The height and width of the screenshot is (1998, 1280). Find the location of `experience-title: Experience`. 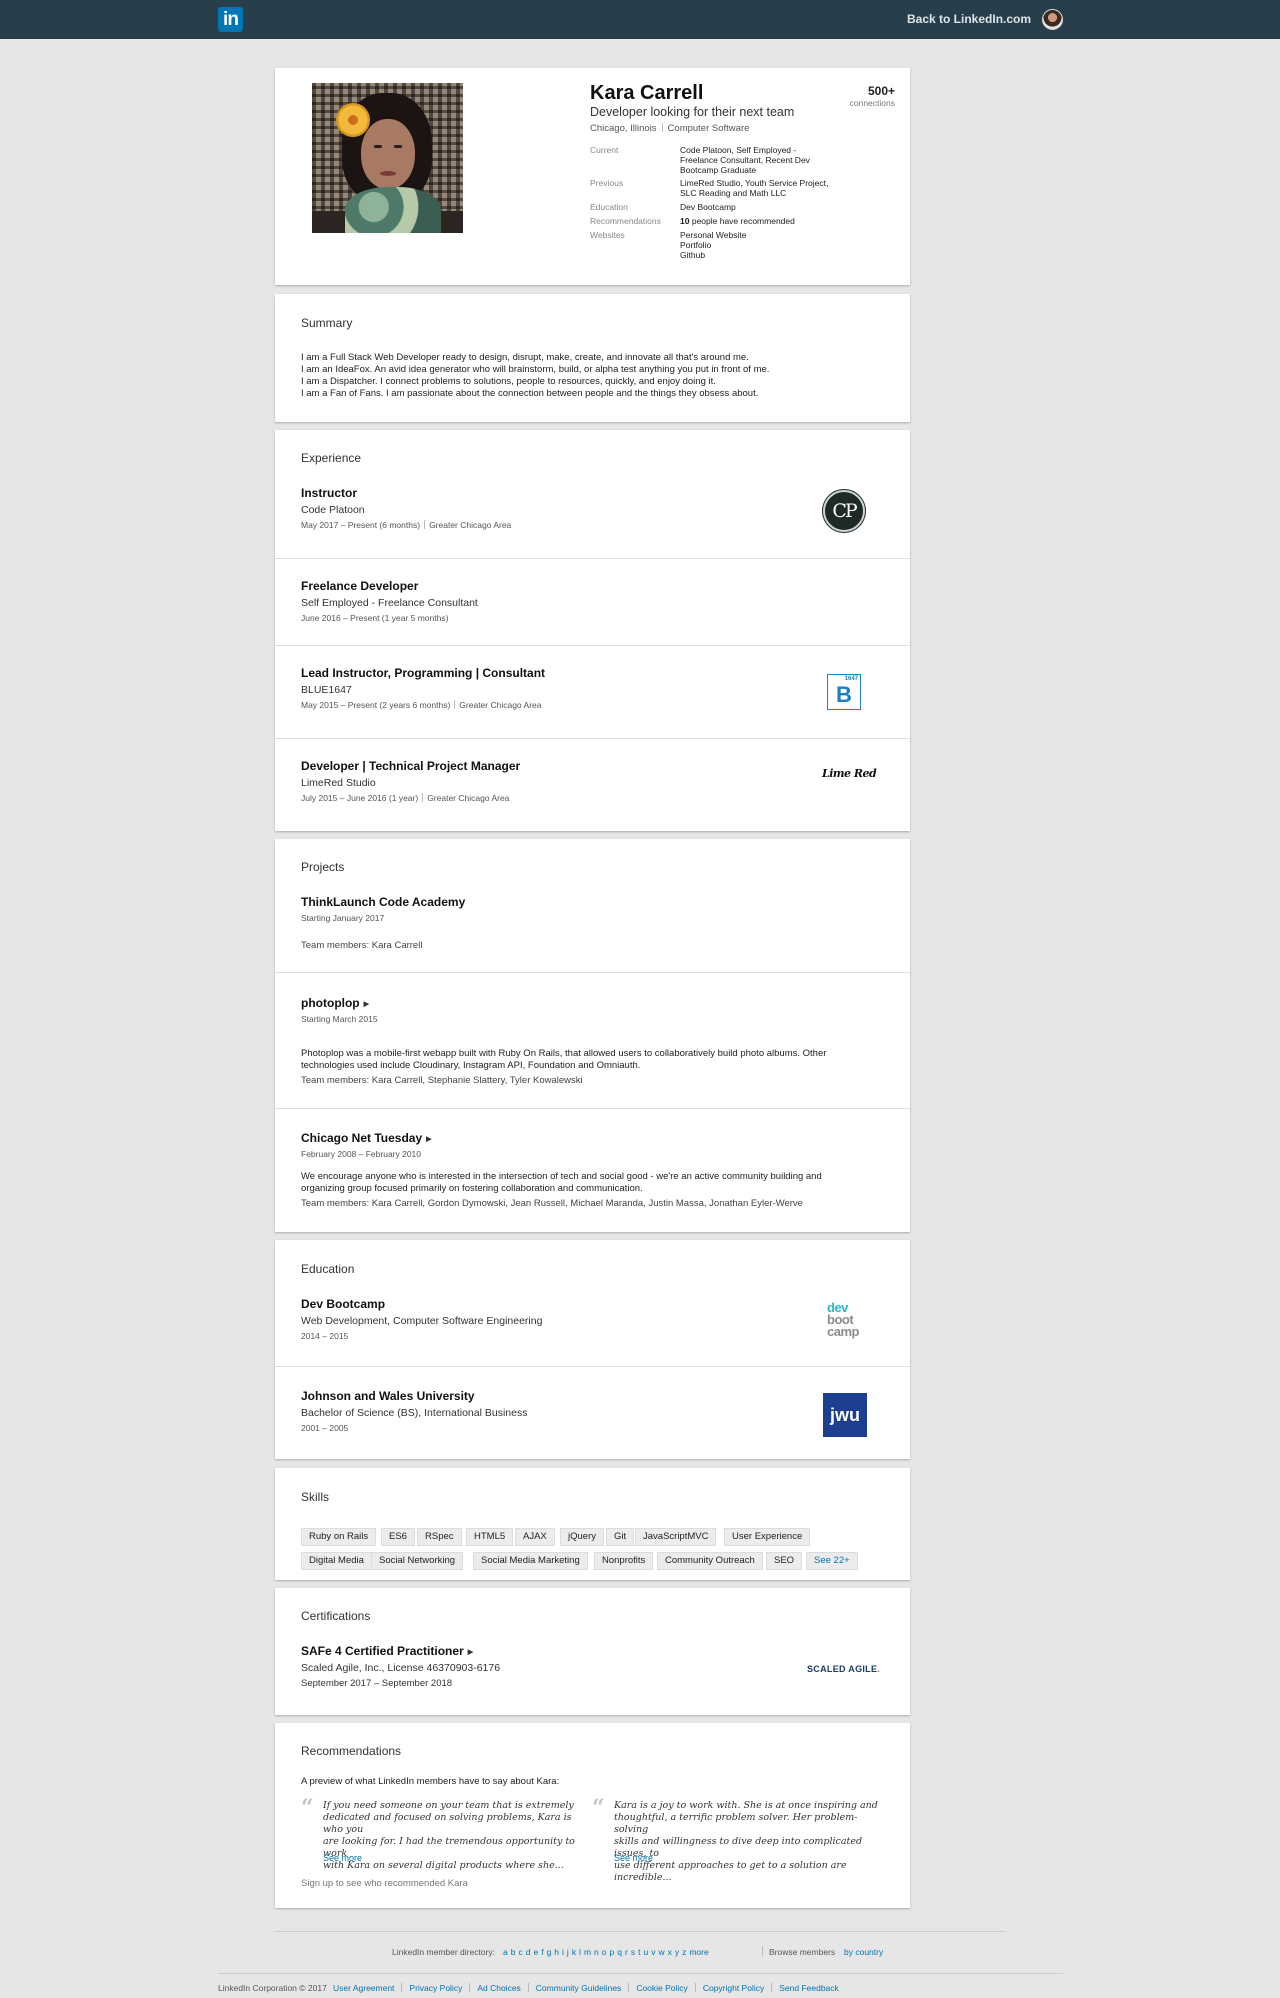

experience-title: Experience is located at coordinates (331, 458).